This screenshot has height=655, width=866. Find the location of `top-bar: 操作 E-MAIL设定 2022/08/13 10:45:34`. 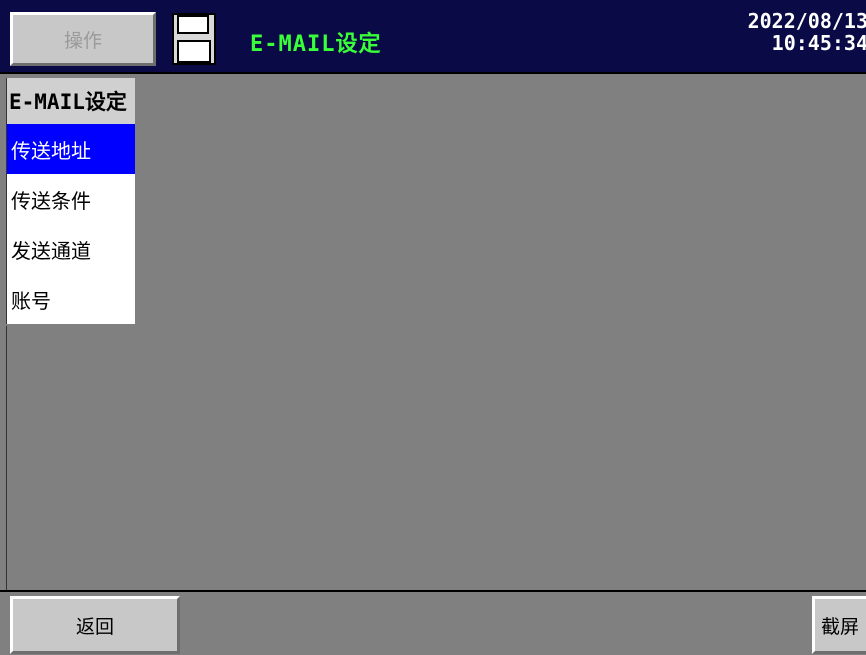

top-bar: 操作 E-MAIL设定 2022/08/13 10:45:34 is located at coordinates (433, 37).